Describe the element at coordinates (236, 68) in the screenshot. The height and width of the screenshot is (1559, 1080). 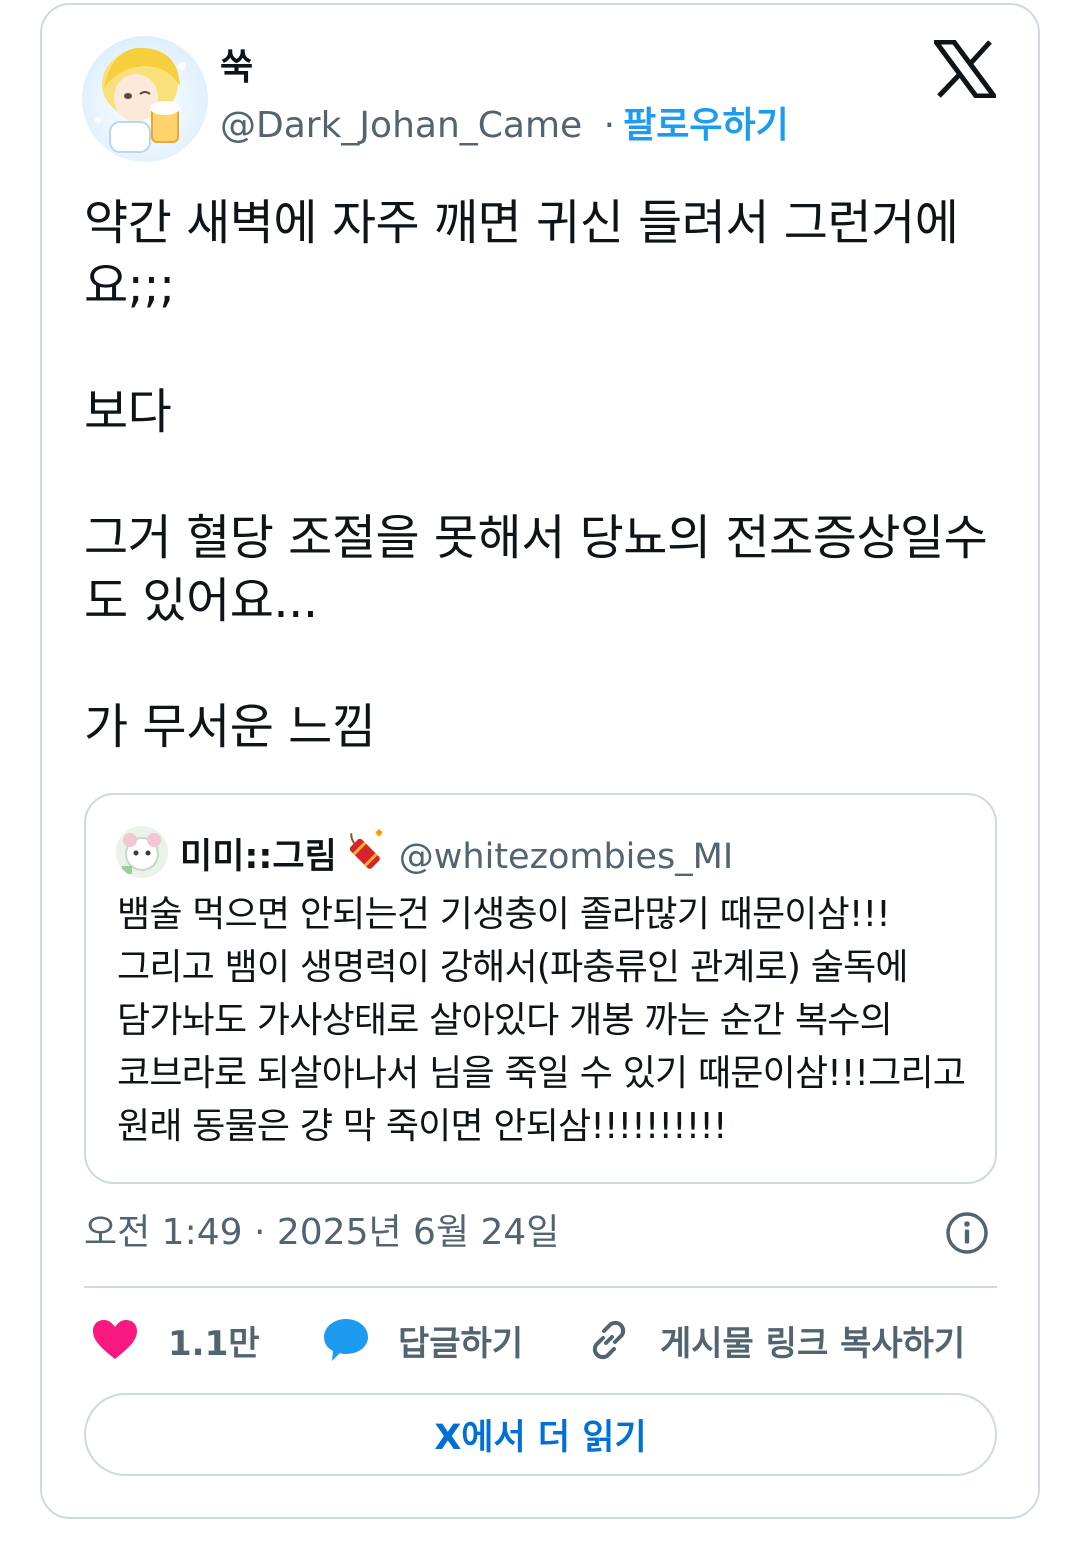
I see `author-display-name: 쑥` at that location.